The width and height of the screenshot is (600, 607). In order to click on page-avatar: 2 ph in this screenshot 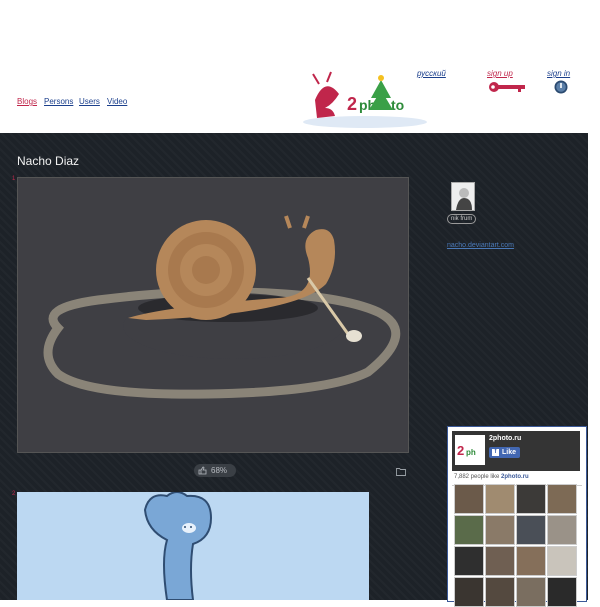, I will do `click(470, 450)`.